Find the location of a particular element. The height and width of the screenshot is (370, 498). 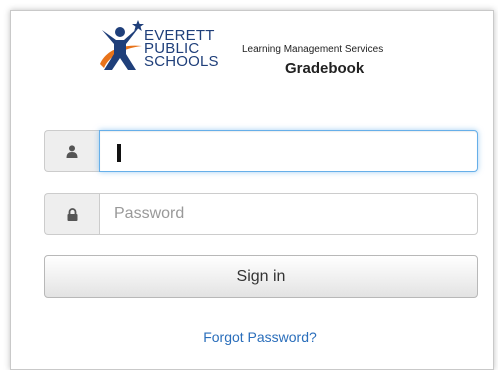

app-name: Gradebook is located at coordinates (325, 68).